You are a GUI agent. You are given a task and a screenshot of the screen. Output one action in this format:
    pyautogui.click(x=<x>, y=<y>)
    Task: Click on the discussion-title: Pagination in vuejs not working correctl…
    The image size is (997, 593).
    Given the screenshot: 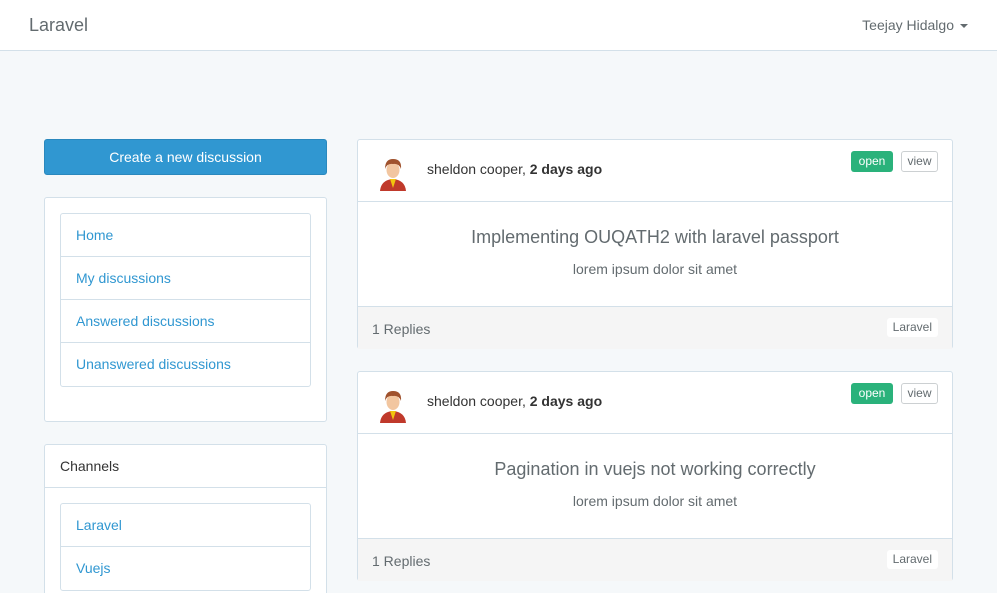 What is the action you would take?
    pyautogui.click(x=655, y=469)
    